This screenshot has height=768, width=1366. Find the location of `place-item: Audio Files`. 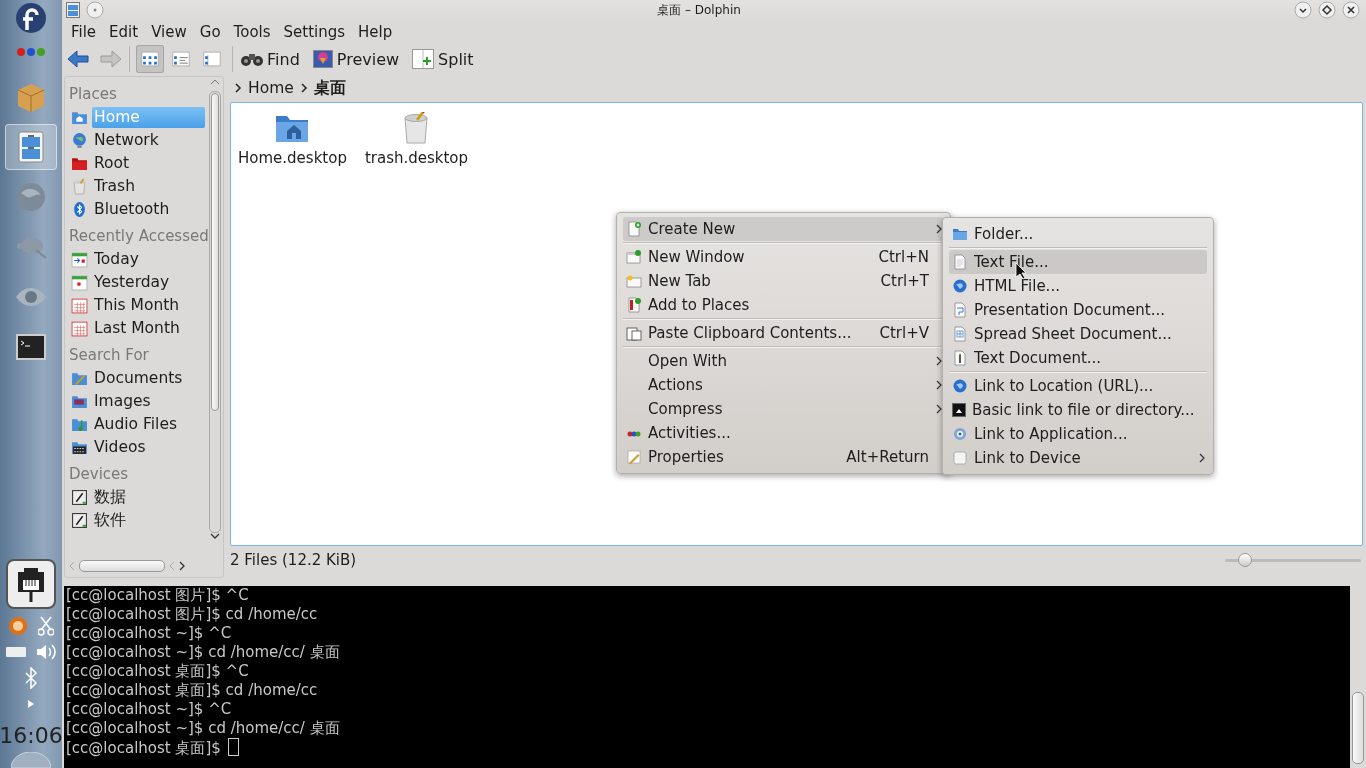

place-item: Audio Files is located at coordinates (137, 424).